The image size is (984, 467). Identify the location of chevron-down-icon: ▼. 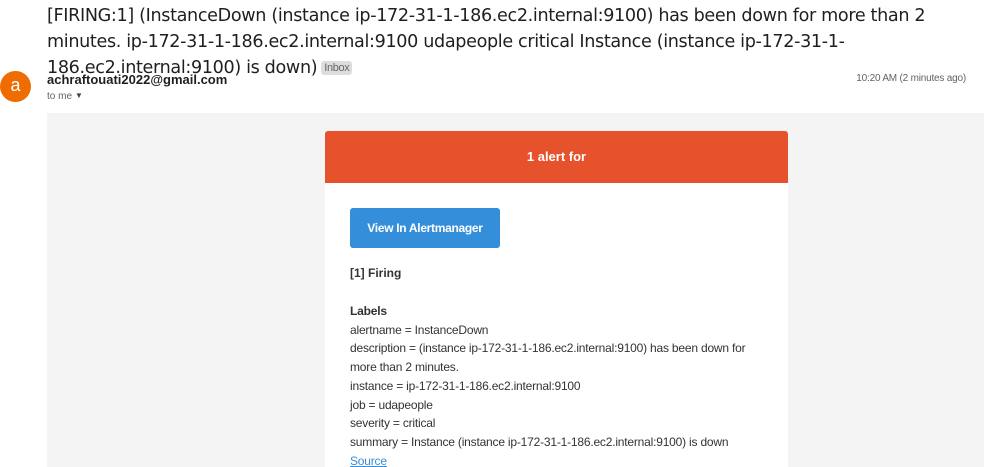
(79, 95).